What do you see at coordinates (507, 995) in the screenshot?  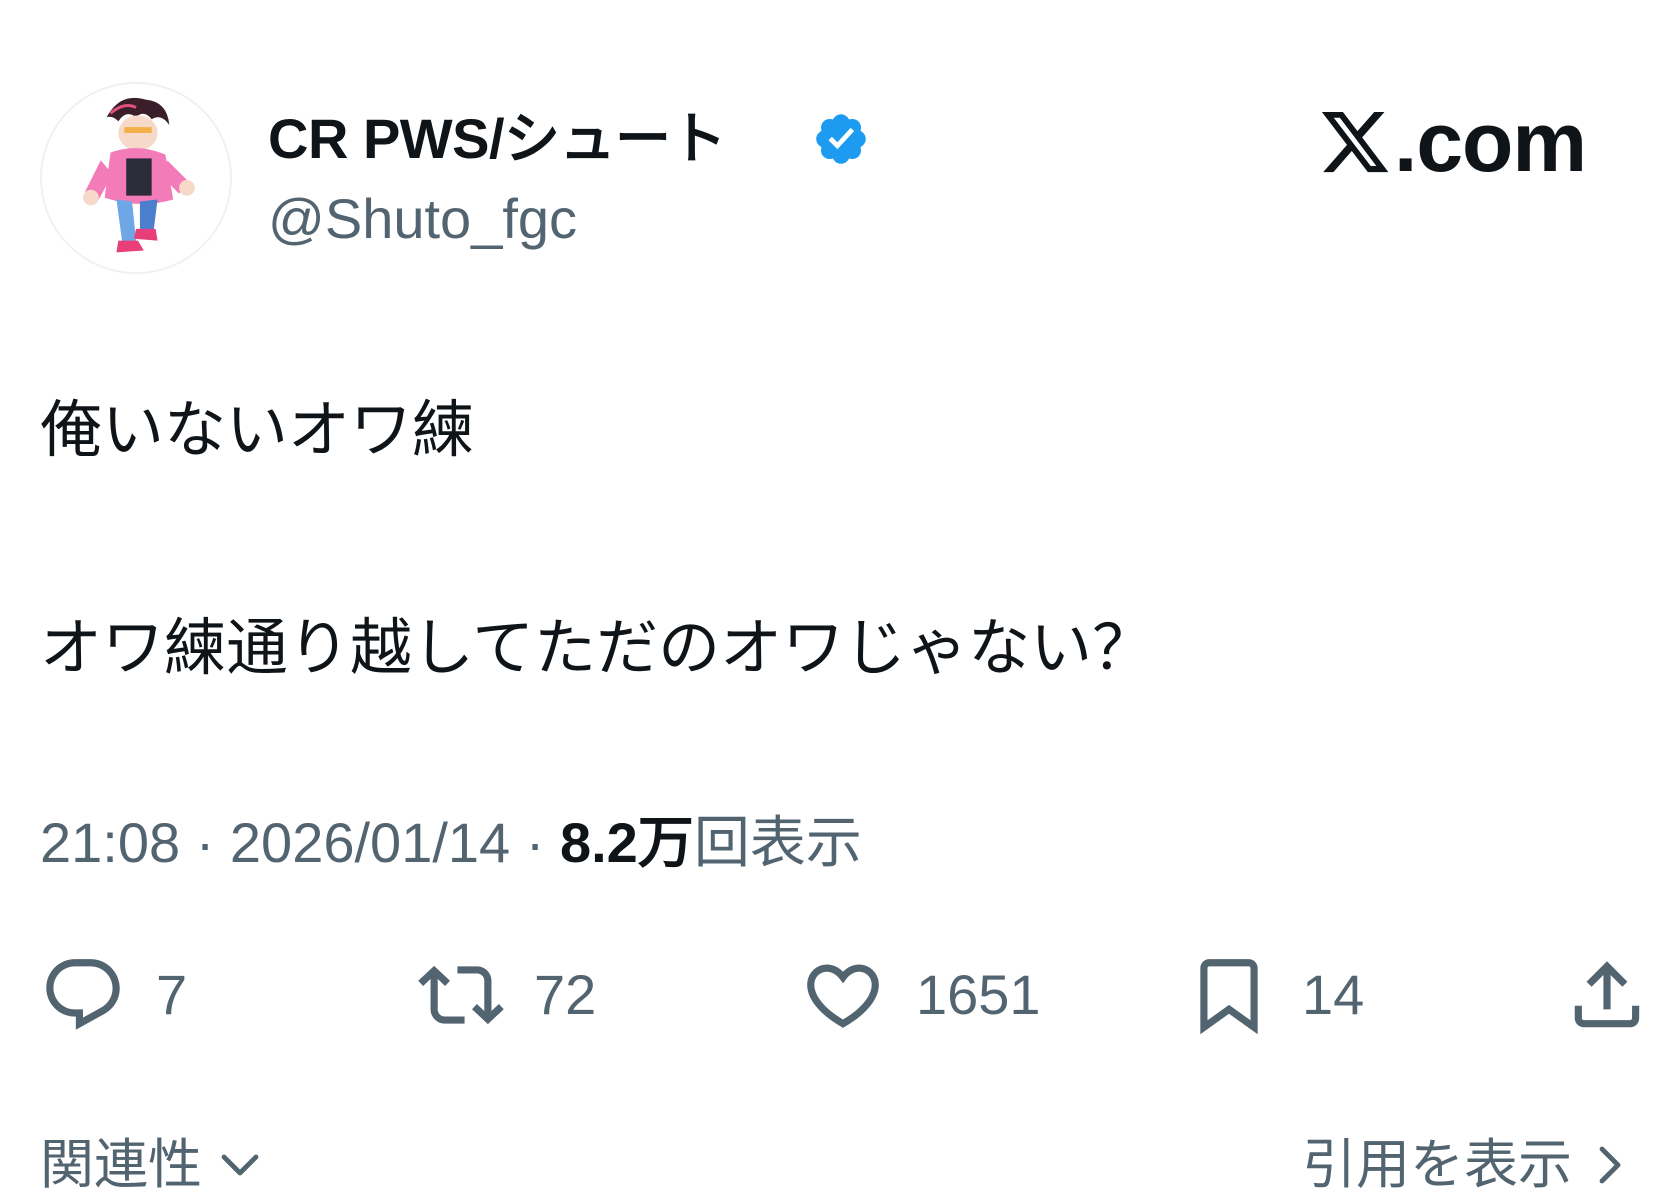 I see `retweet-button: 72` at bounding box center [507, 995].